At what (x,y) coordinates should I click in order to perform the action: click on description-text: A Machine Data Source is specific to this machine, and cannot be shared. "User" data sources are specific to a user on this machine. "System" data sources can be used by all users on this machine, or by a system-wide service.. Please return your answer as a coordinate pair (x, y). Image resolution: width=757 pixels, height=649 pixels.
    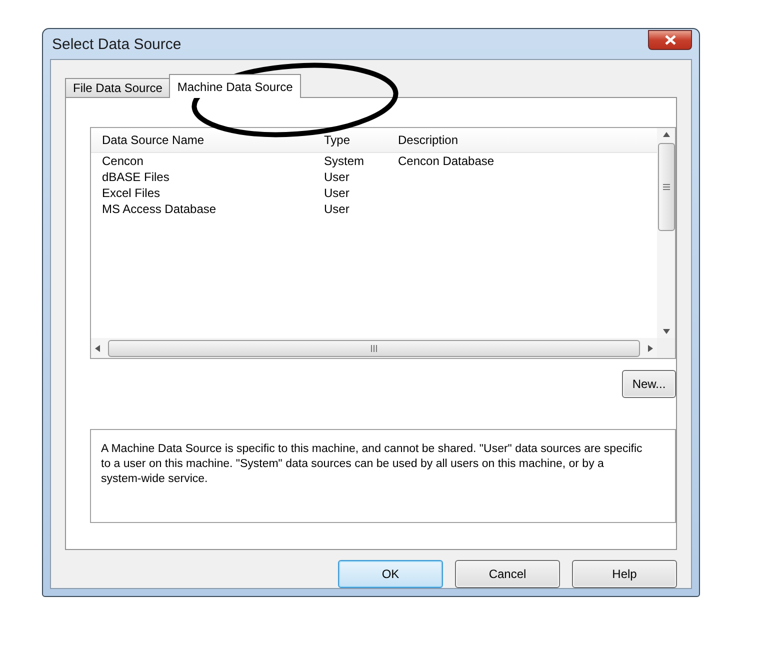
    Looking at the image, I should click on (372, 464).